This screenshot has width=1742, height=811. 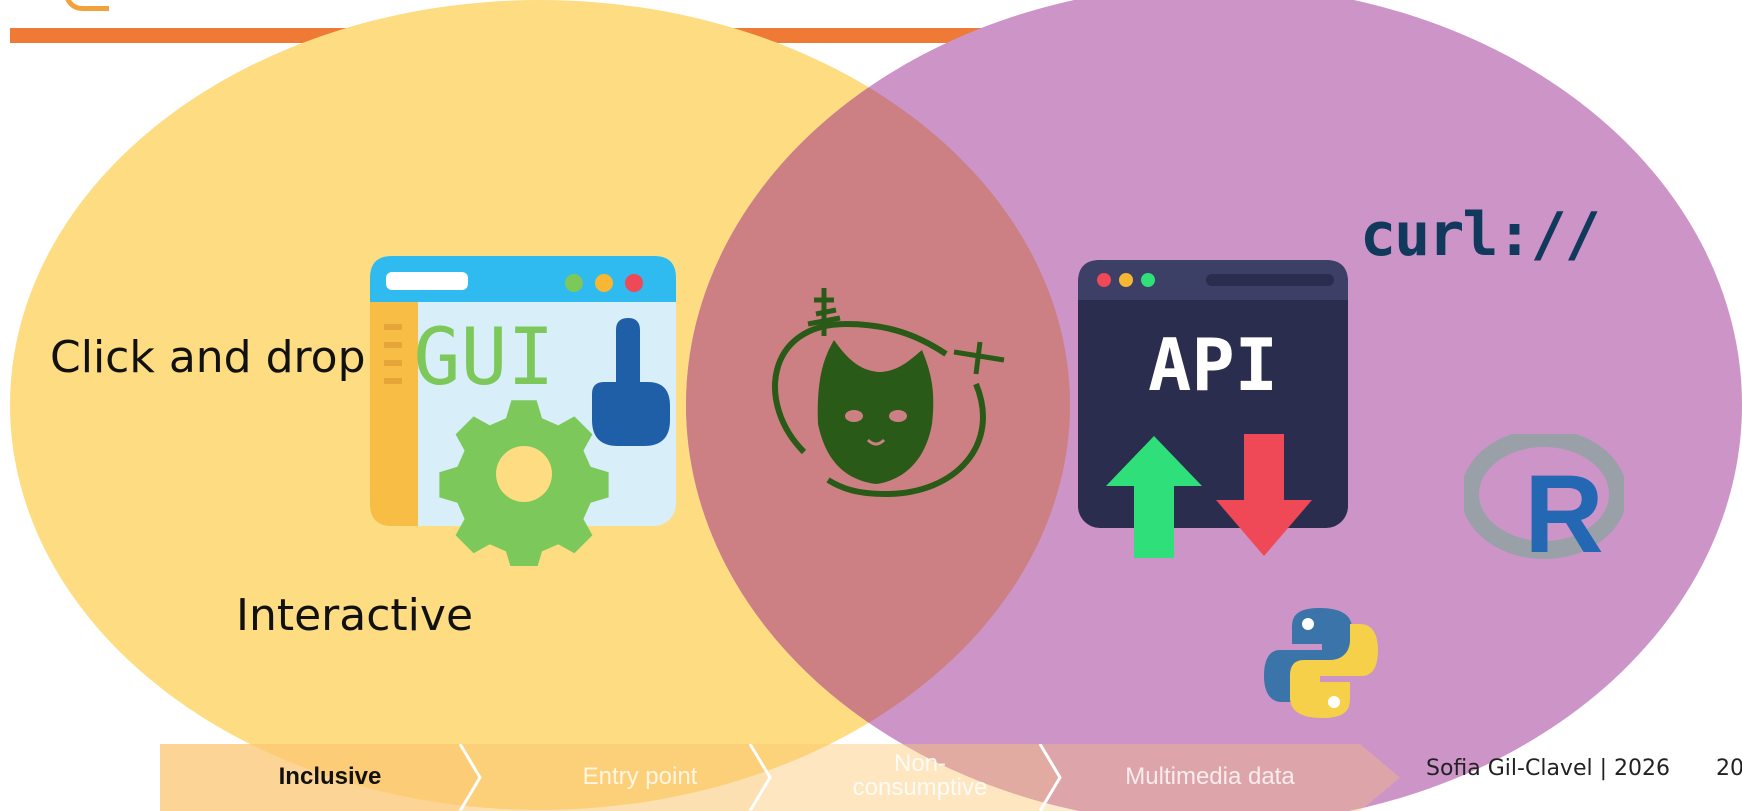 What do you see at coordinates (1210, 776) in the screenshot?
I see `process-step-multimedia-data: Multimedia data` at bounding box center [1210, 776].